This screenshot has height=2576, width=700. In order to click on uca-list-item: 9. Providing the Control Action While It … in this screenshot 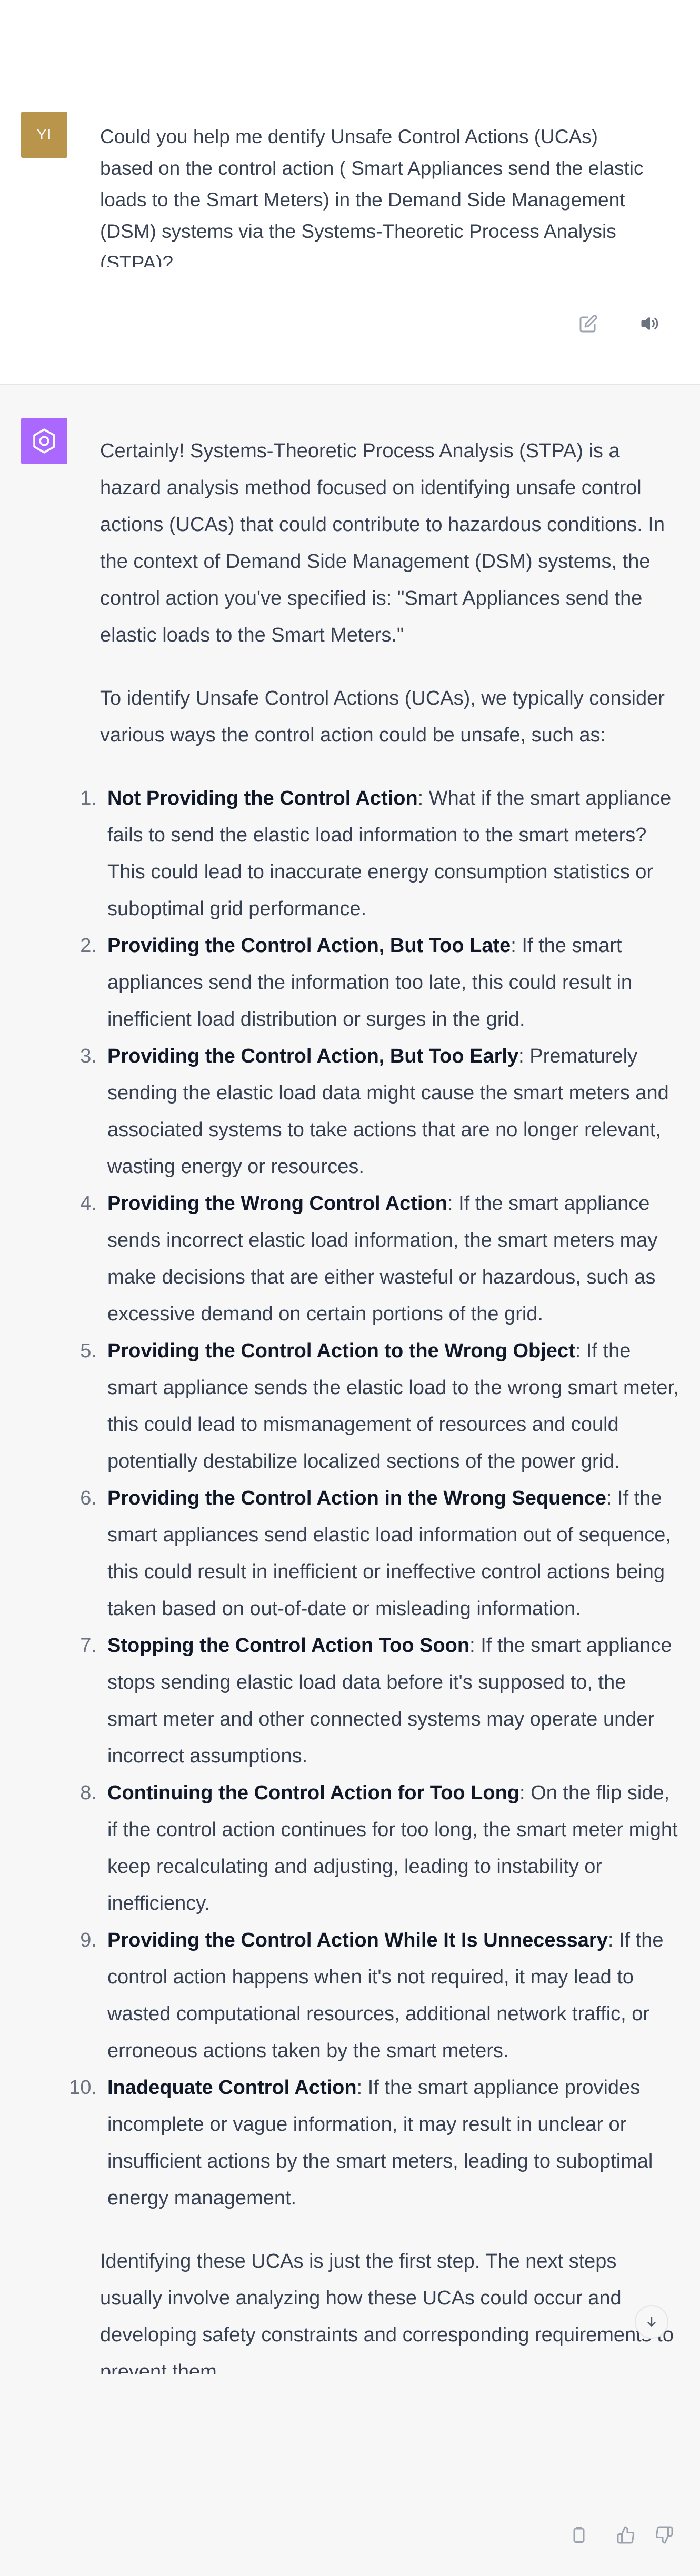, I will do `click(379, 1995)`.